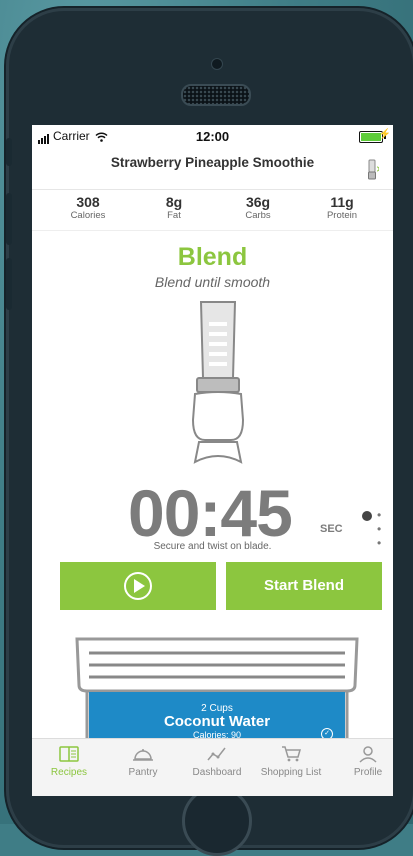  I want to click on blender-illustration-icon, so click(218, 382).